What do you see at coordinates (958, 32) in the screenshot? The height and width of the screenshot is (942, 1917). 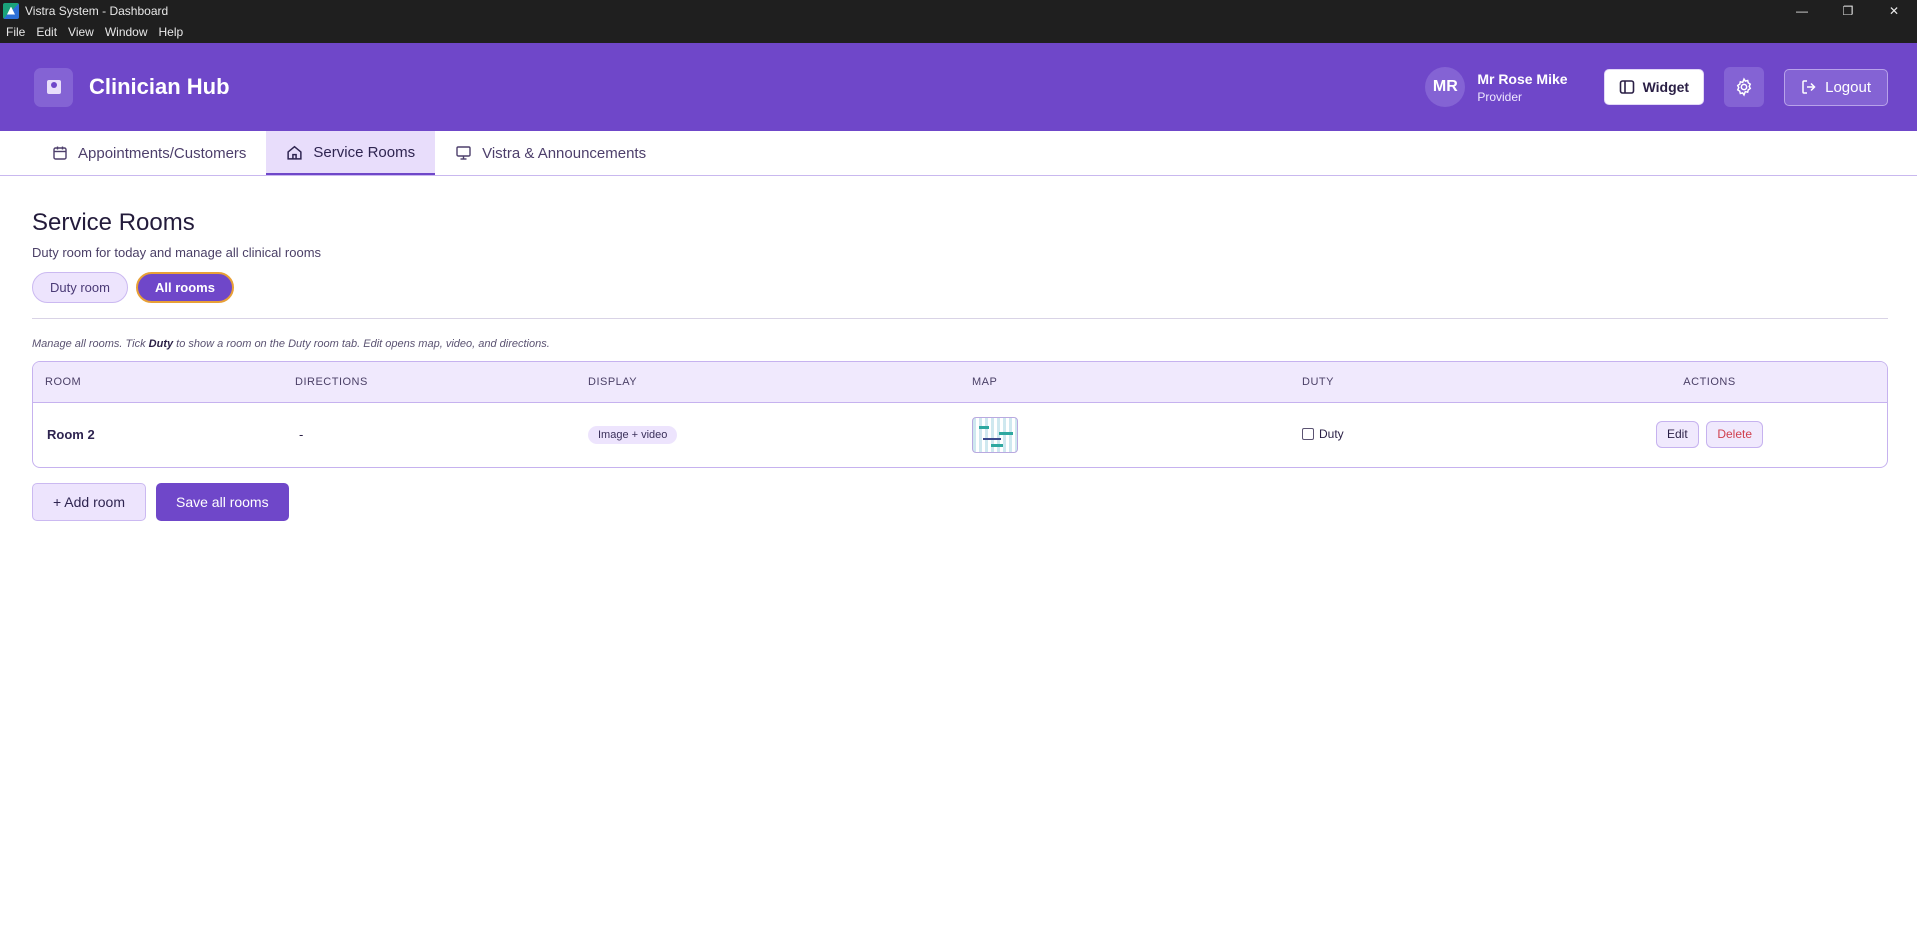 I see `menu-bar: File Edit View Window Help` at bounding box center [958, 32].